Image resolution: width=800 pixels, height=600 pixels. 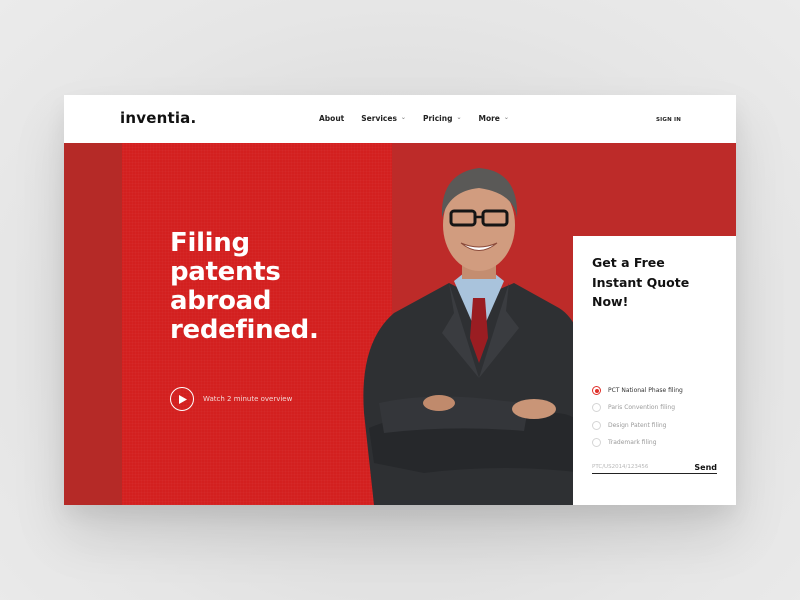 What do you see at coordinates (632, 443) in the screenshot?
I see `option-label: Trademark filing` at bounding box center [632, 443].